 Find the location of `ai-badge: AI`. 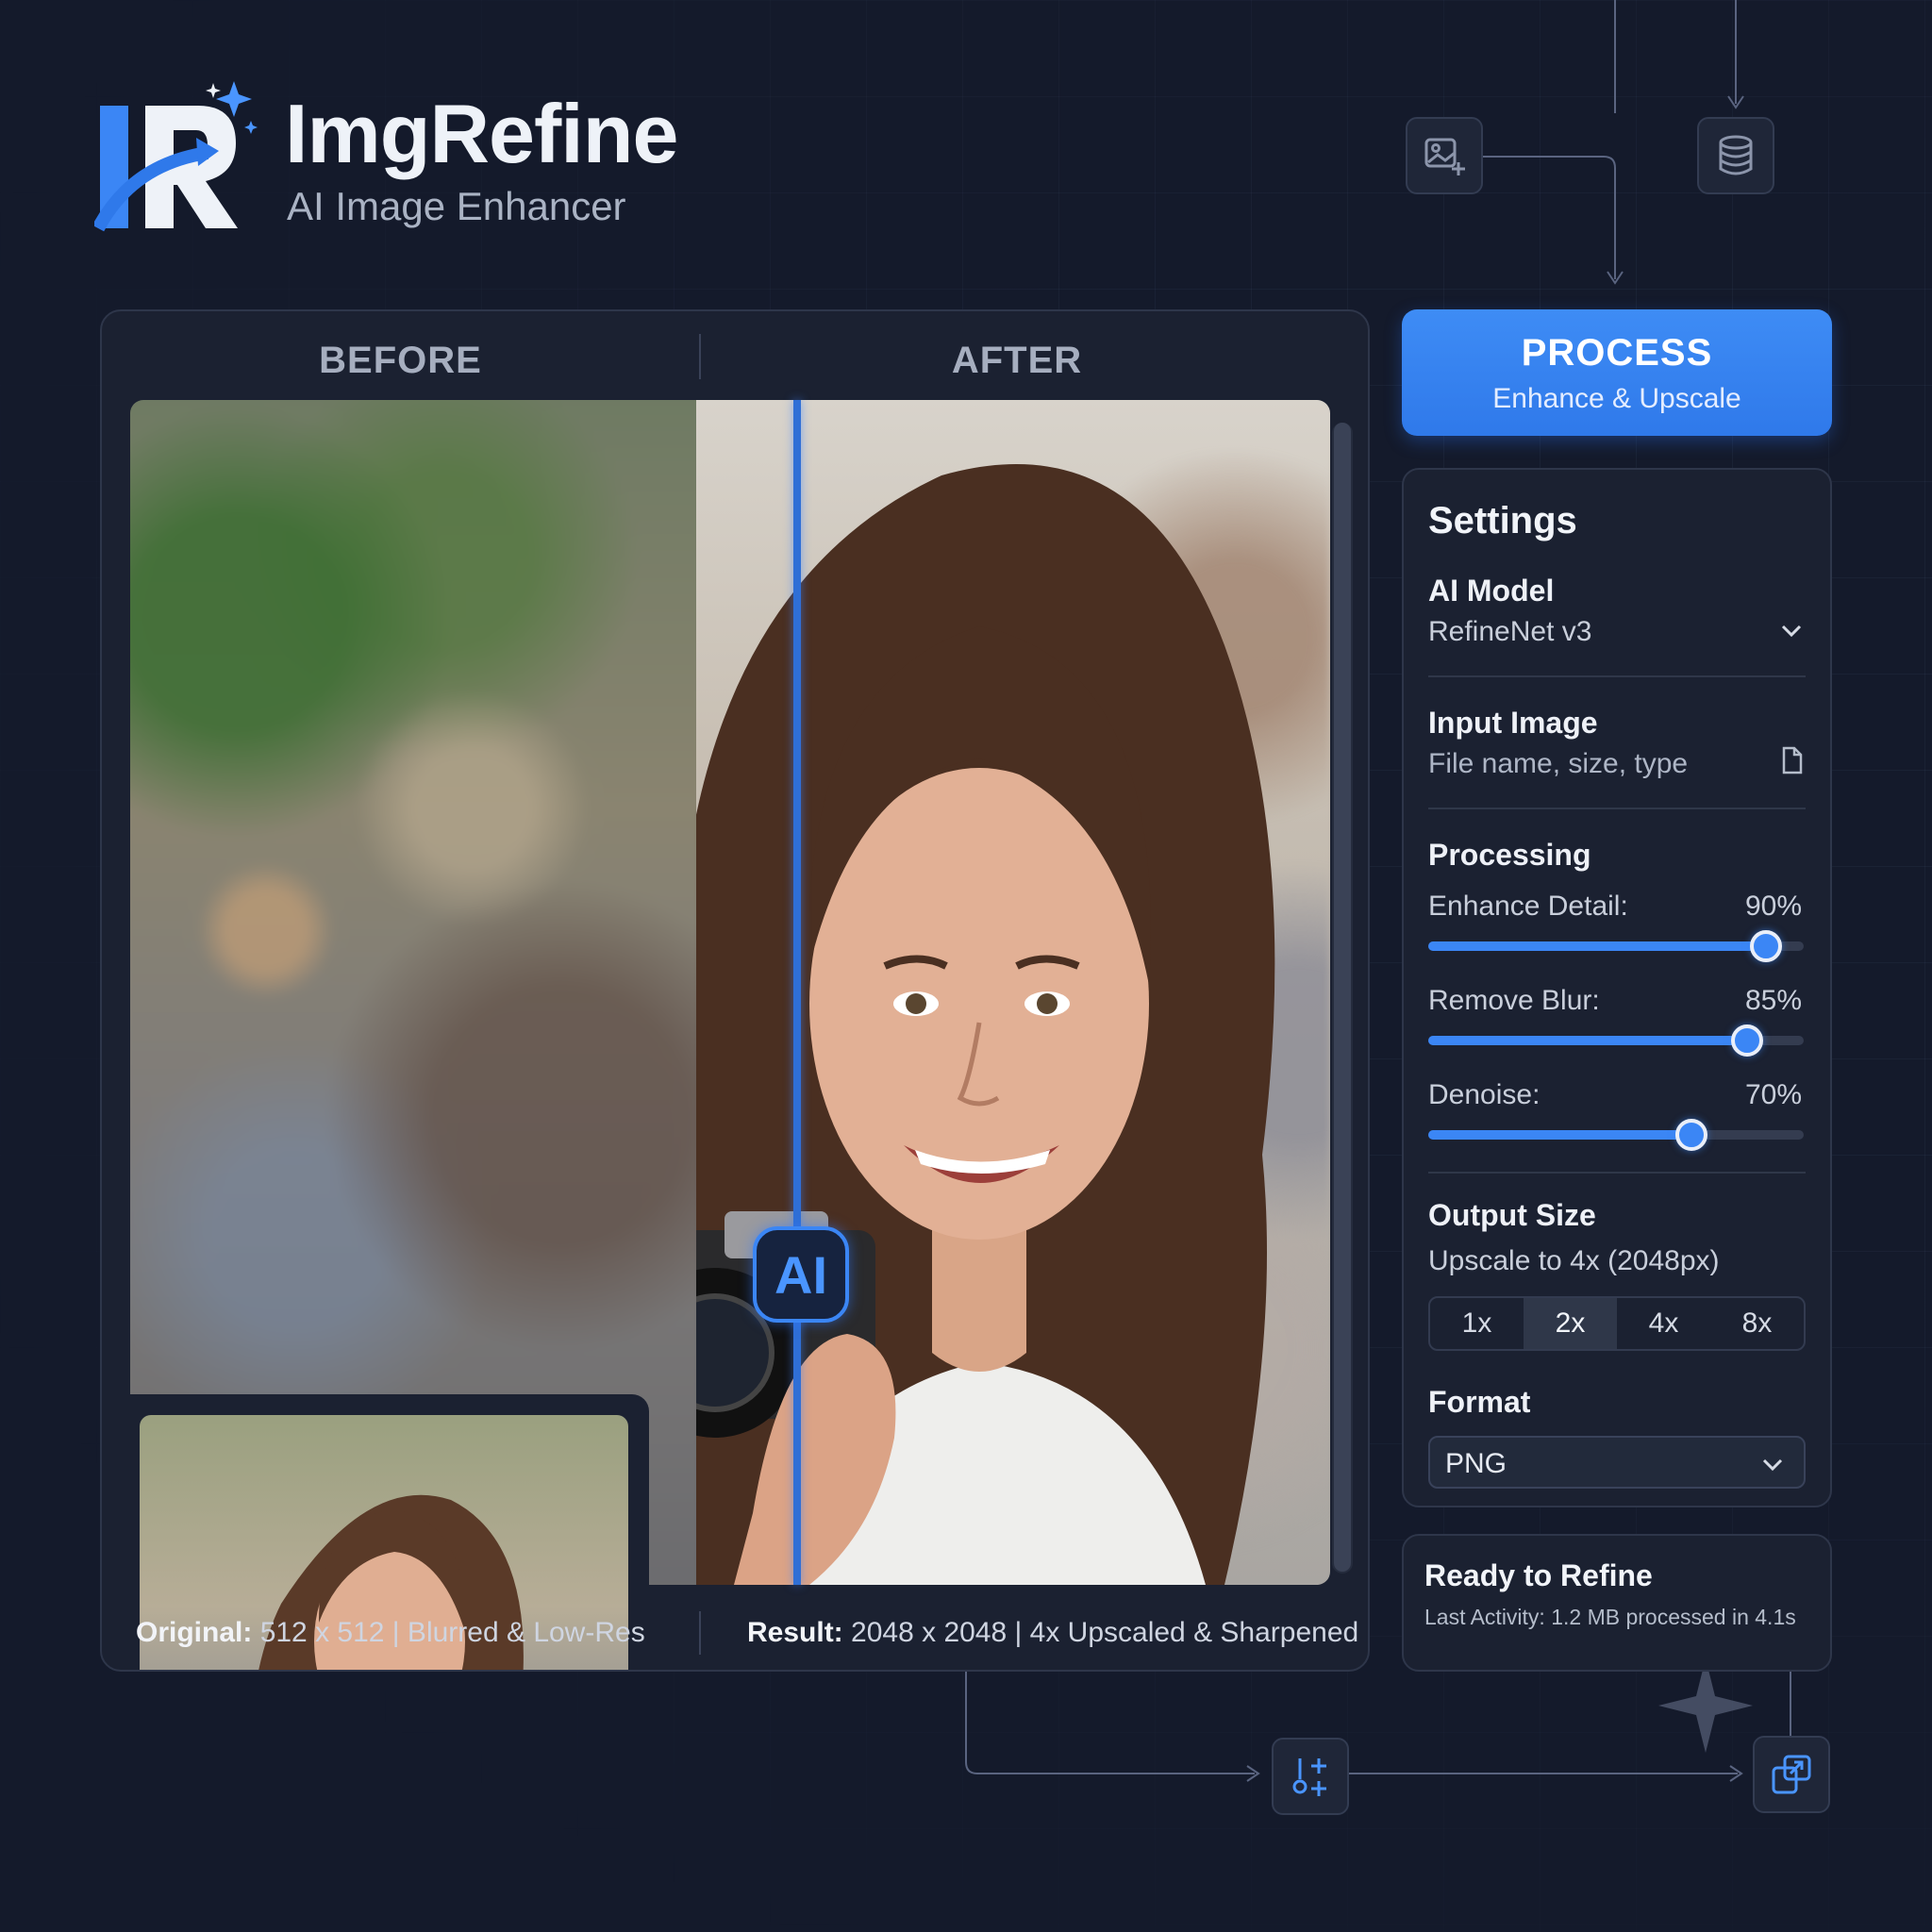

ai-badge: AI is located at coordinates (801, 1275).